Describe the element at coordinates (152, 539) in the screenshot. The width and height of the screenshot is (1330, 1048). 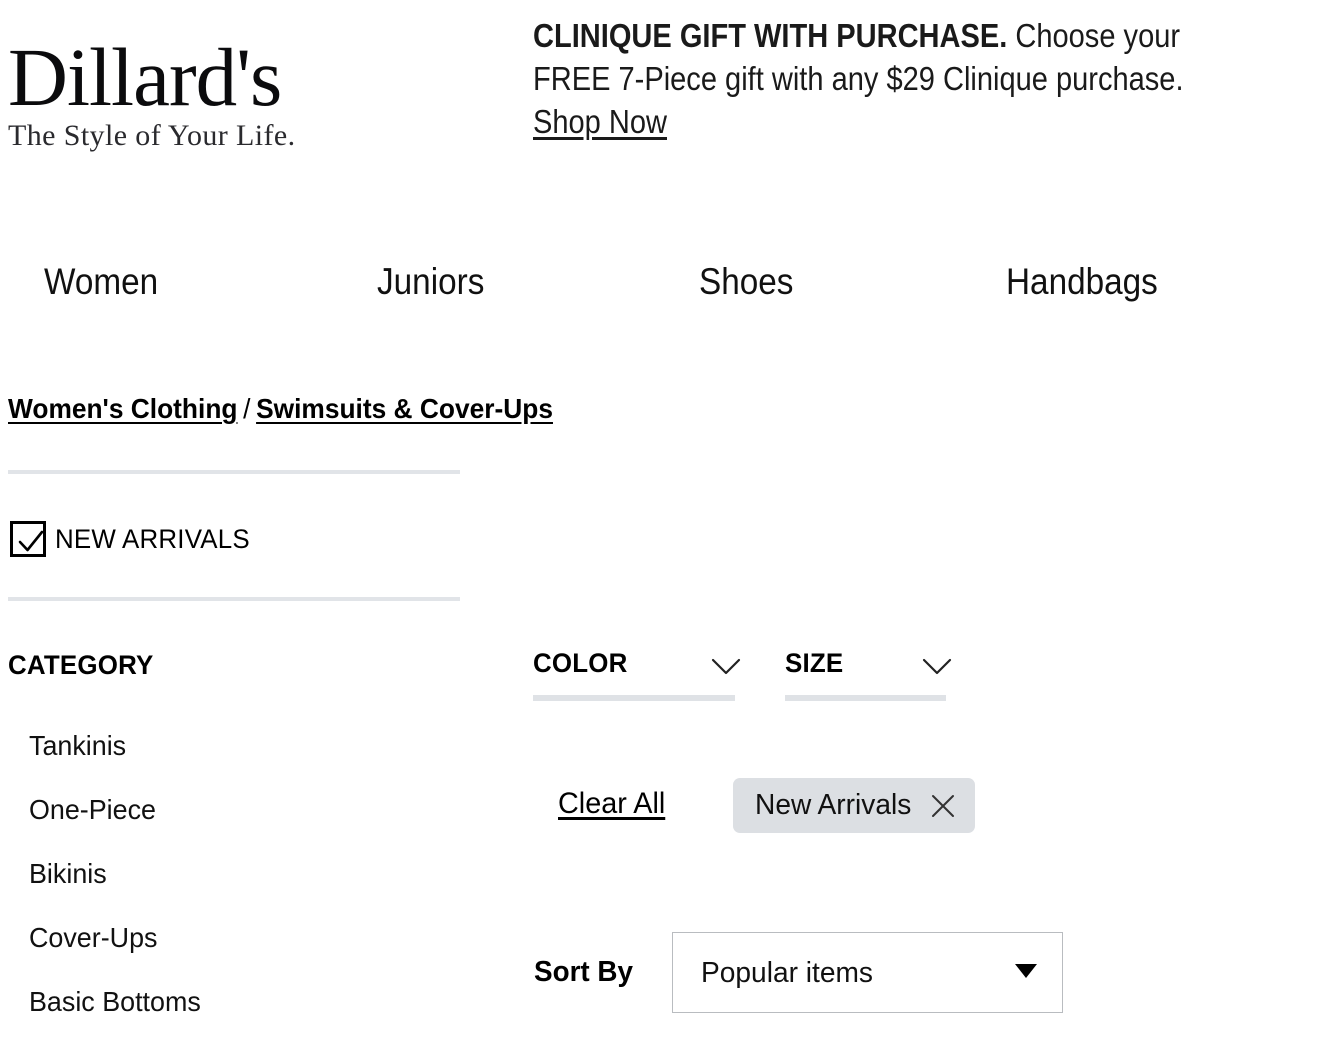
I see `new-arrivals-label: NEW ARRIVALS` at that location.